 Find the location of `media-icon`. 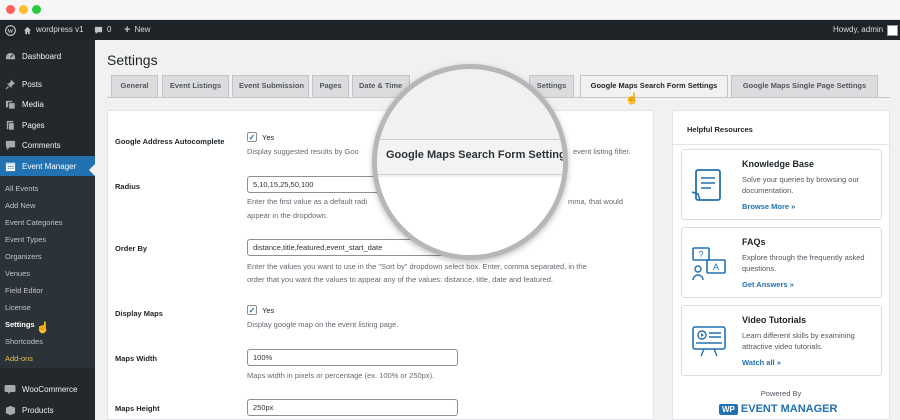

media-icon is located at coordinates (10, 104).